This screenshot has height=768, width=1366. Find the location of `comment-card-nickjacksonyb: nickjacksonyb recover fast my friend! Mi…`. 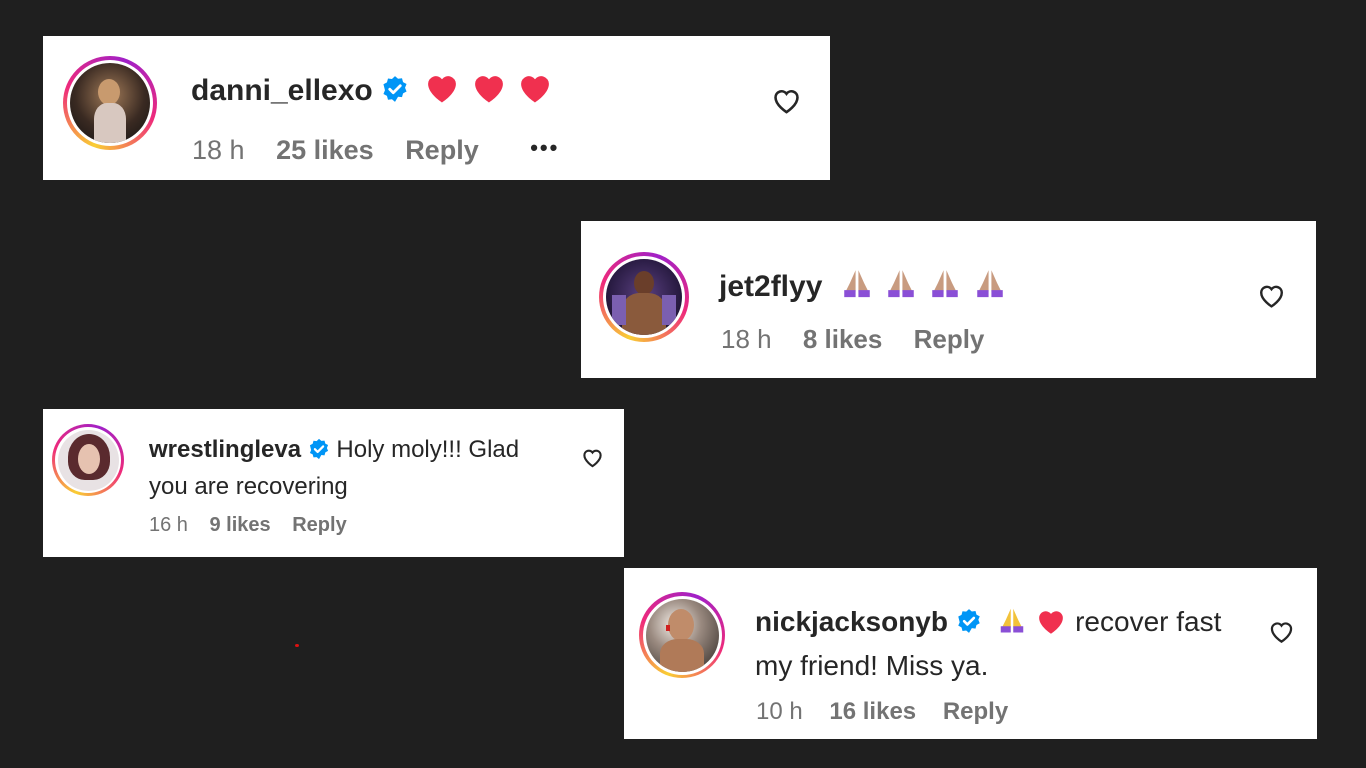

comment-card-nickjacksonyb: nickjacksonyb recover fast my friend! Mi… is located at coordinates (970, 653).